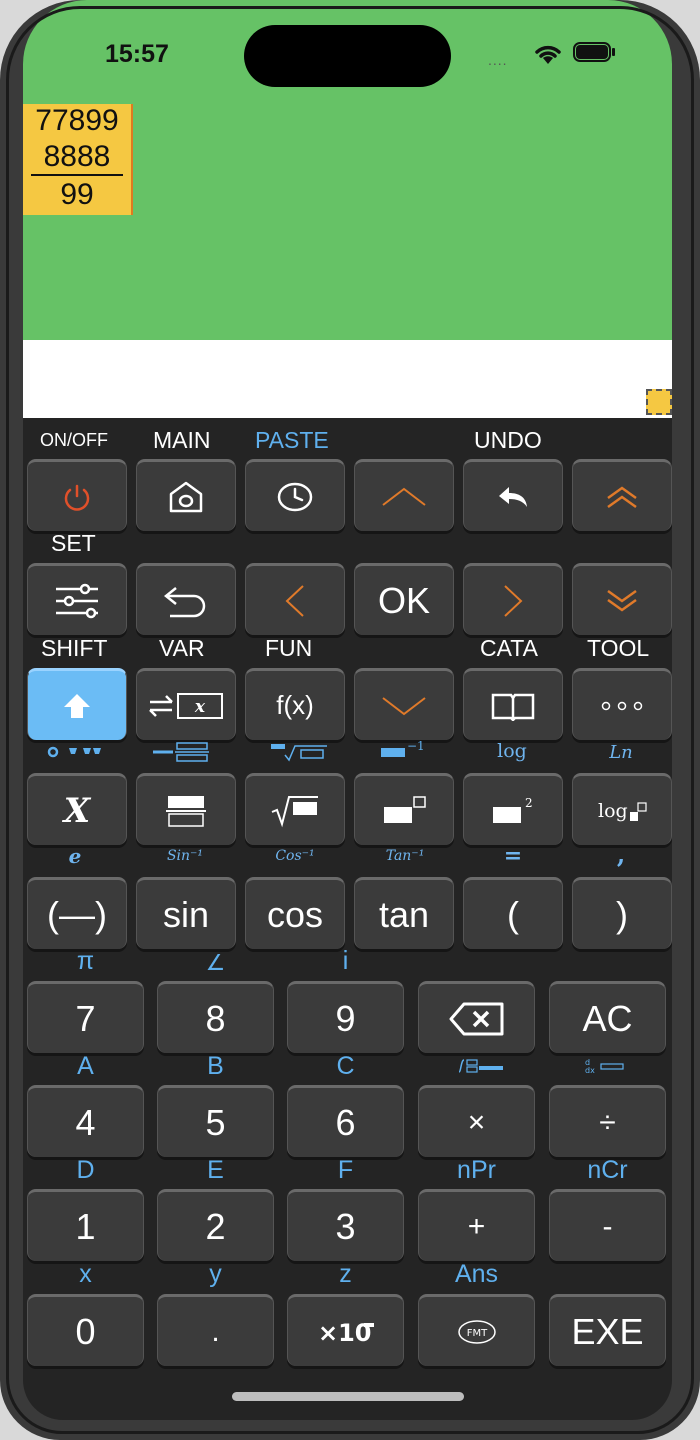  Describe the element at coordinates (289, 648) in the screenshot. I see `label-fun: FUN` at that location.